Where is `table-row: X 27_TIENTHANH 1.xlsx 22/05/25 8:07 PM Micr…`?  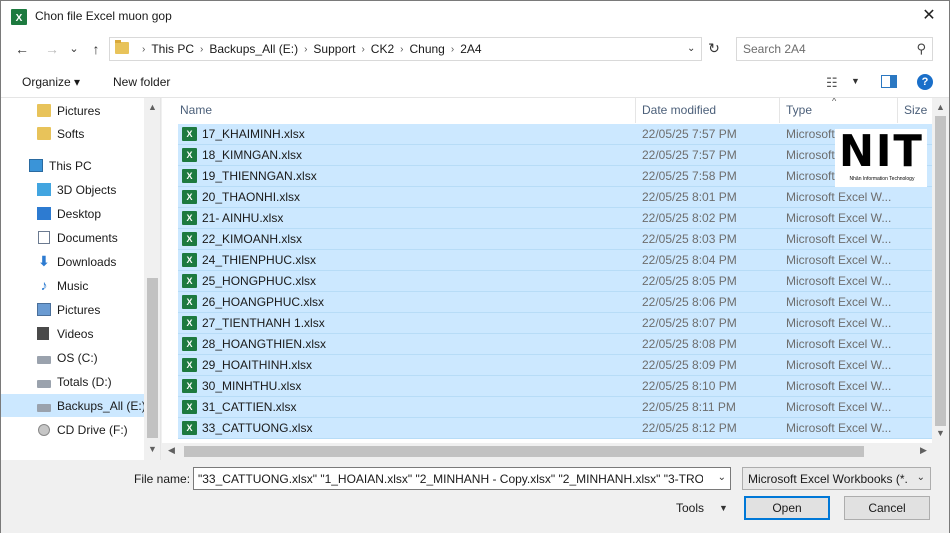 table-row: X 27_TIENTHANH 1.xlsx 22/05/25 8:07 PM Micr… is located at coordinates (555, 323).